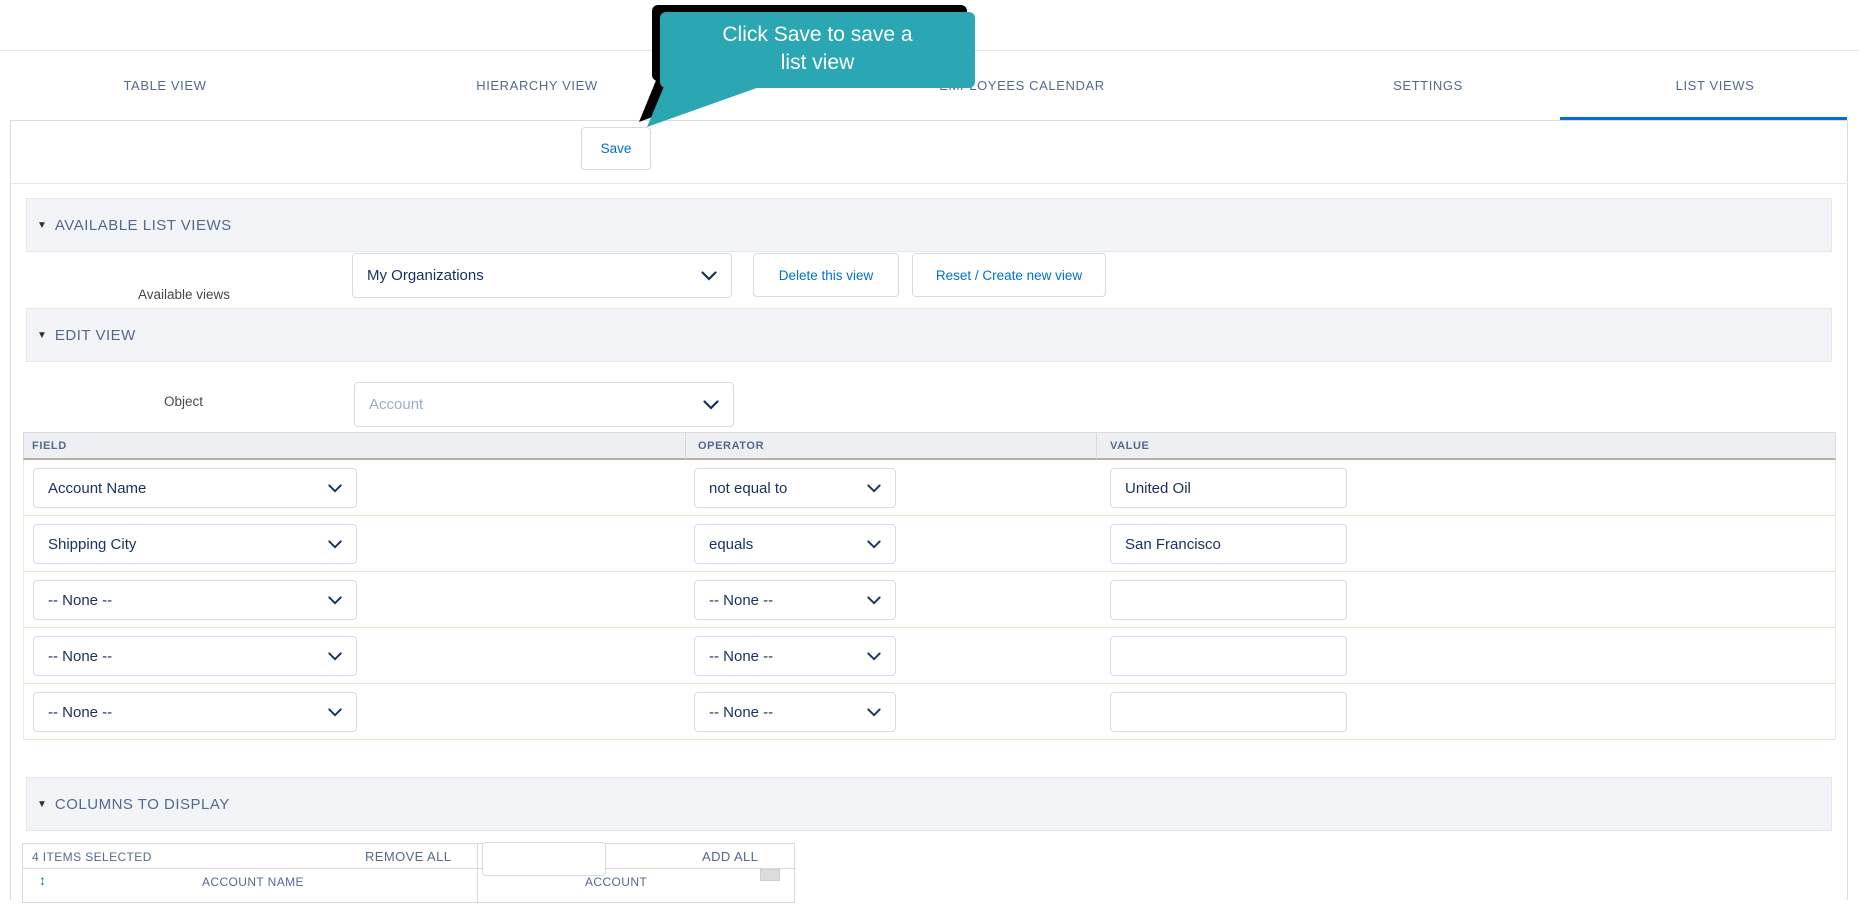 The height and width of the screenshot is (904, 1859). I want to click on section-title: EDIT VIEW, so click(95, 335).